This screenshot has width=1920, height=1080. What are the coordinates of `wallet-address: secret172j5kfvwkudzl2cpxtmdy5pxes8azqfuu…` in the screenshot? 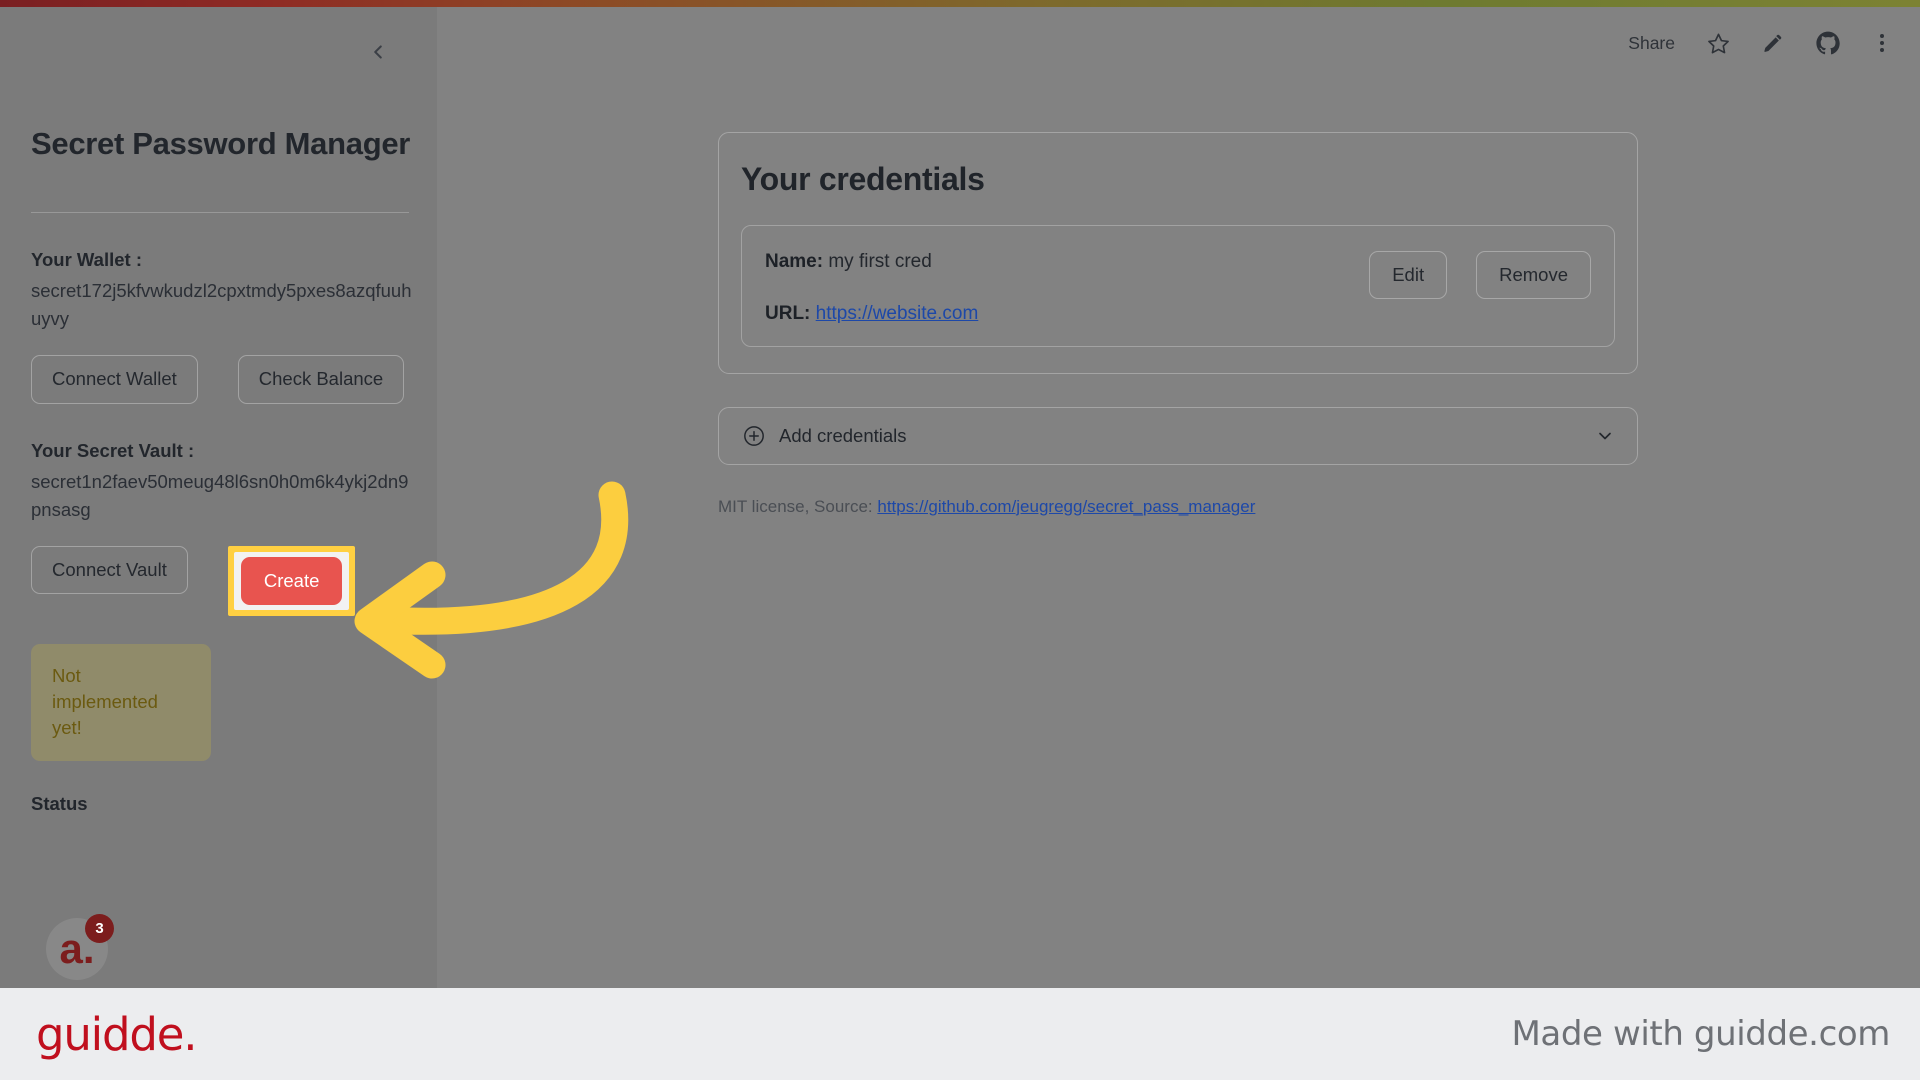 It's located at (221, 305).